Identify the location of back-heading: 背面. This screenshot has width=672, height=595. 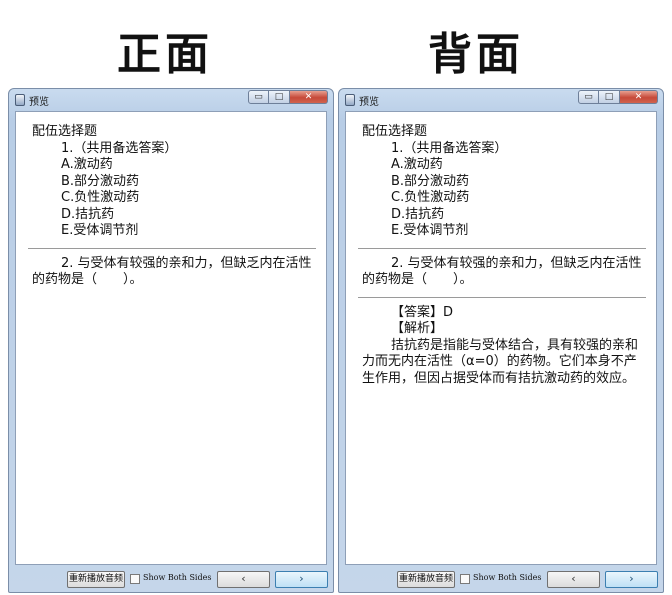
(476, 54).